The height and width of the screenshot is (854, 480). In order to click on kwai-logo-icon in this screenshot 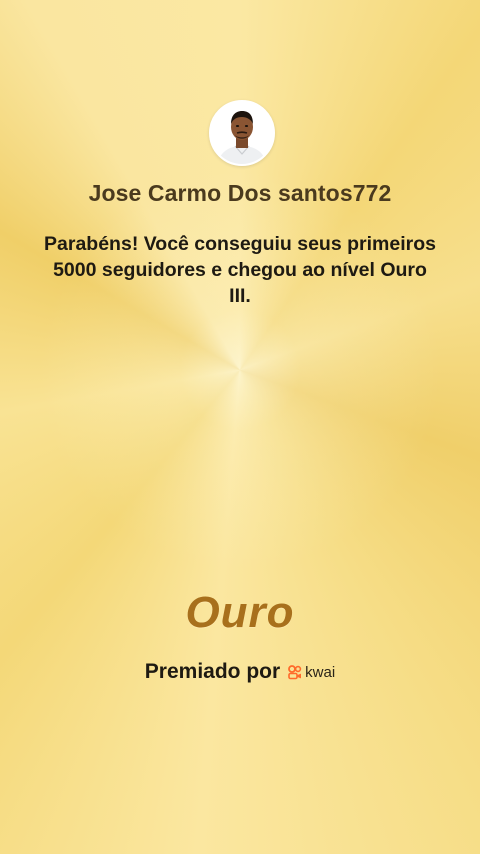, I will do `click(295, 672)`.